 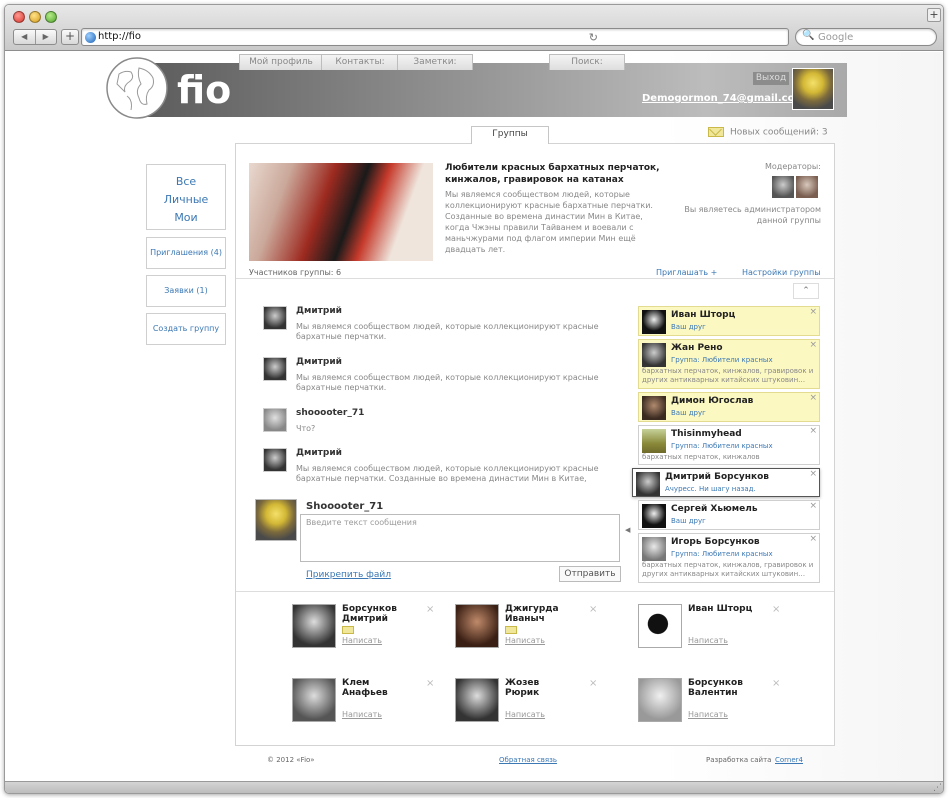 What do you see at coordinates (330, 413) in the screenshot?
I see `chat-author: shooooter_71` at bounding box center [330, 413].